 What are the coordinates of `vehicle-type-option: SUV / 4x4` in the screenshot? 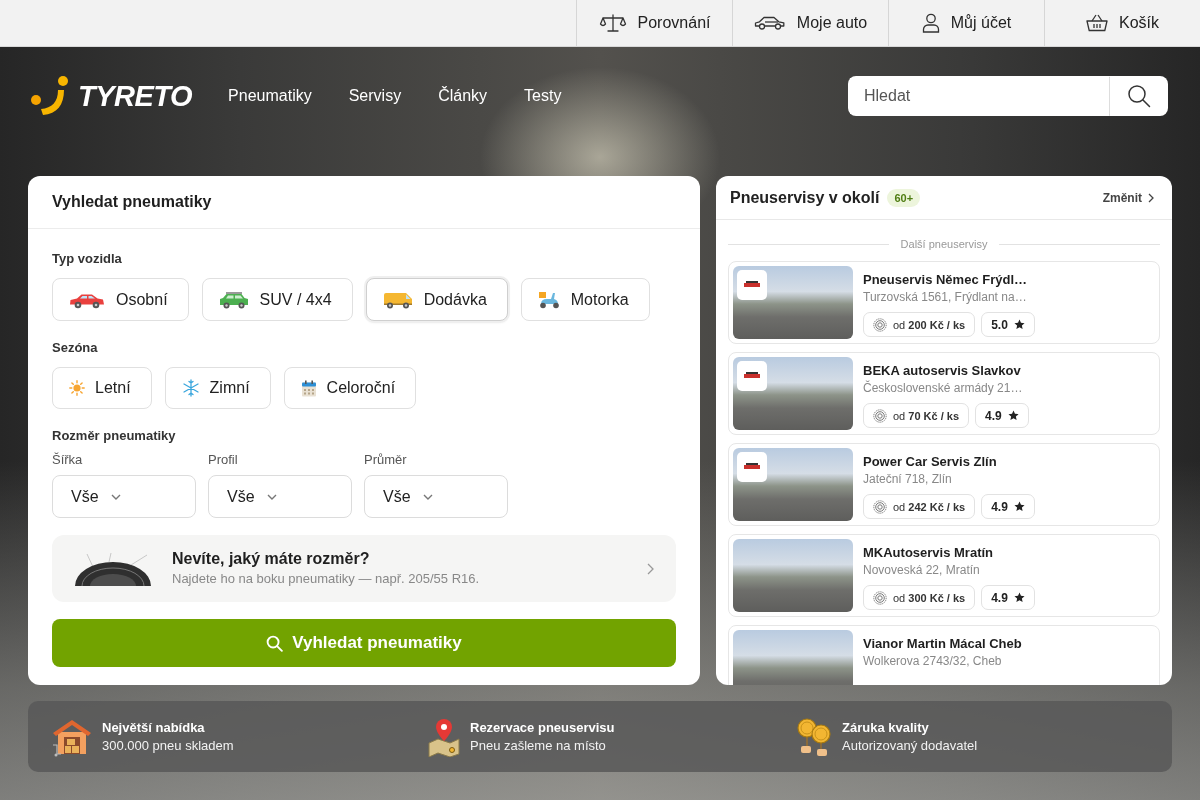 It's located at (277, 299).